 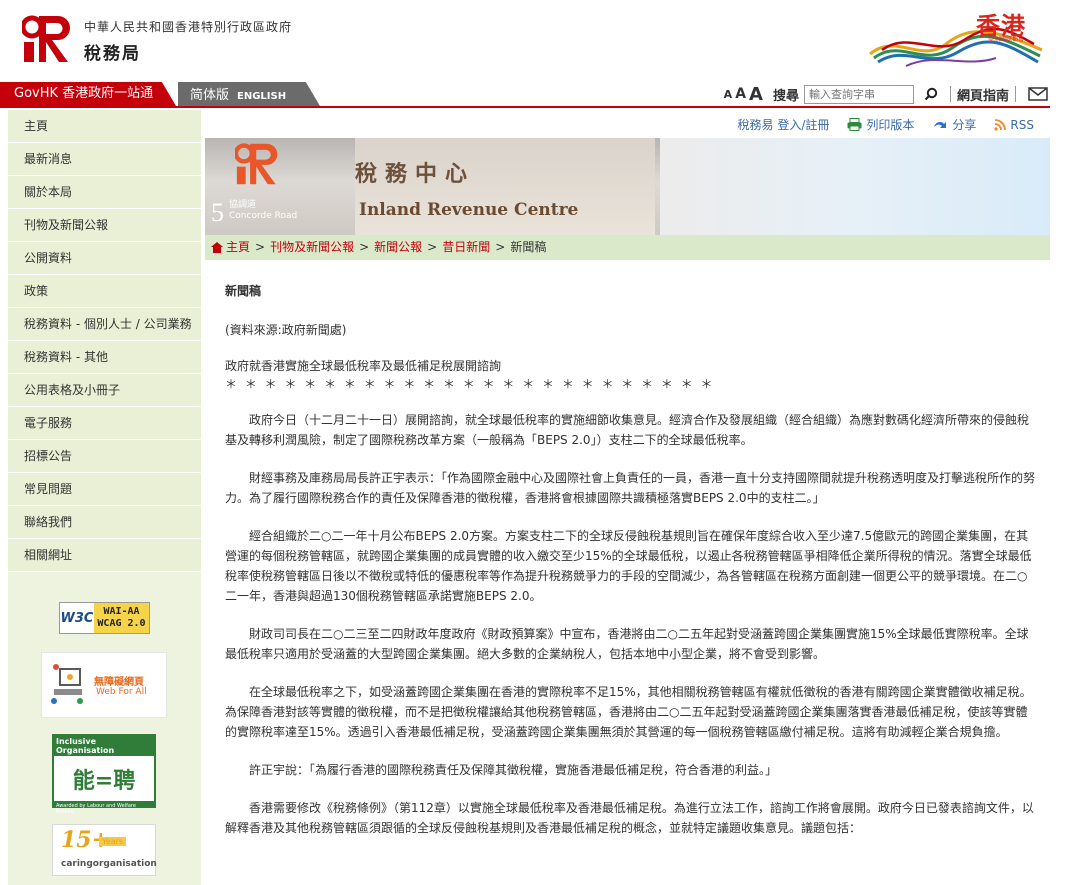 I want to click on breadcrumb-press-releases: 新聞公報, so click(x=398, y=247).